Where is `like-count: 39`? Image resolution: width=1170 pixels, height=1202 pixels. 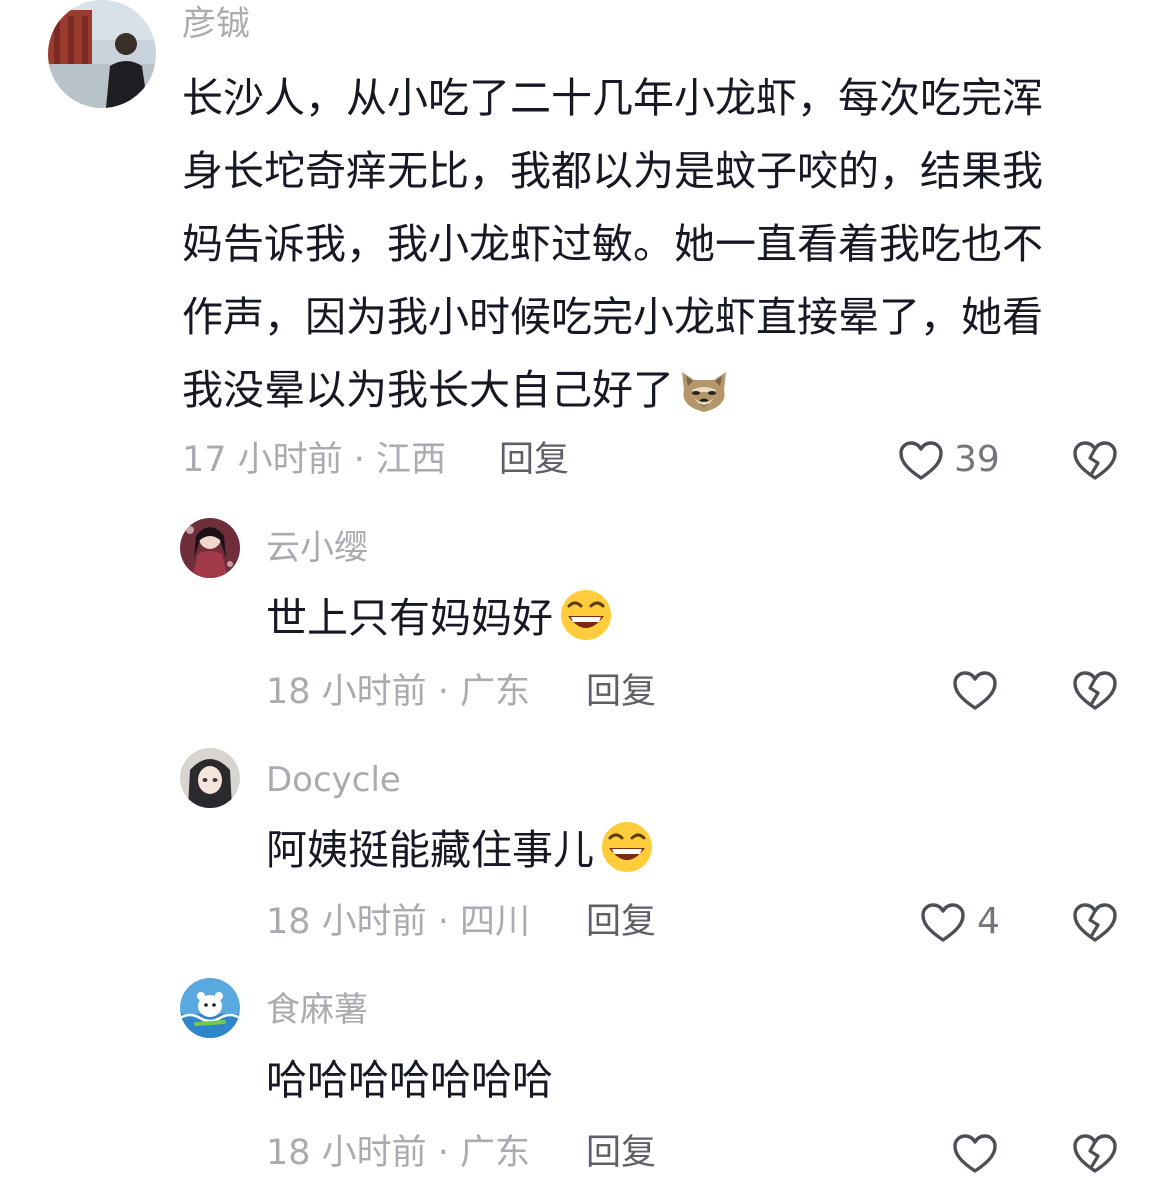
like-count: 39 is located at coordinates (977, 459).